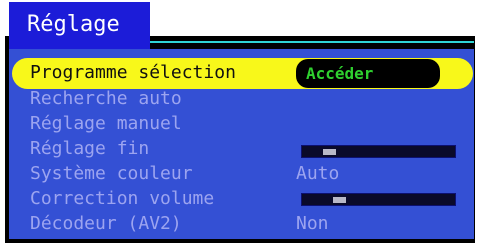  I want to click on volume-correction-slider-knob, so click(339, 200).